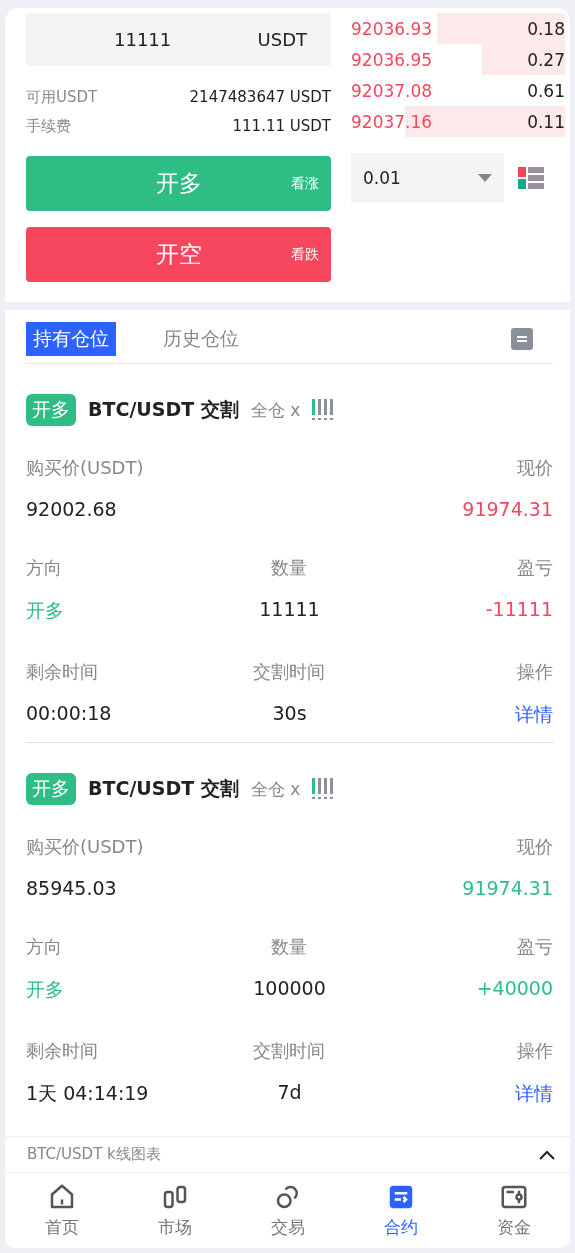 This screenshot has height=1253, width=575. Describe the element at coordinates (547, 1154) in the screenshot. I see `chevron-up-icon` at that location.